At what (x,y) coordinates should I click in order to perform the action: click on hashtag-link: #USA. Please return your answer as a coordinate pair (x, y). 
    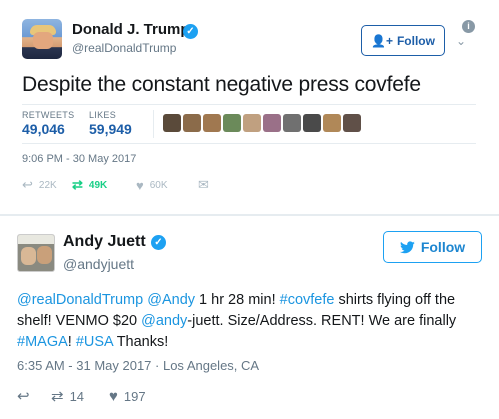
    Looking at the image, I should click on (94, 342).